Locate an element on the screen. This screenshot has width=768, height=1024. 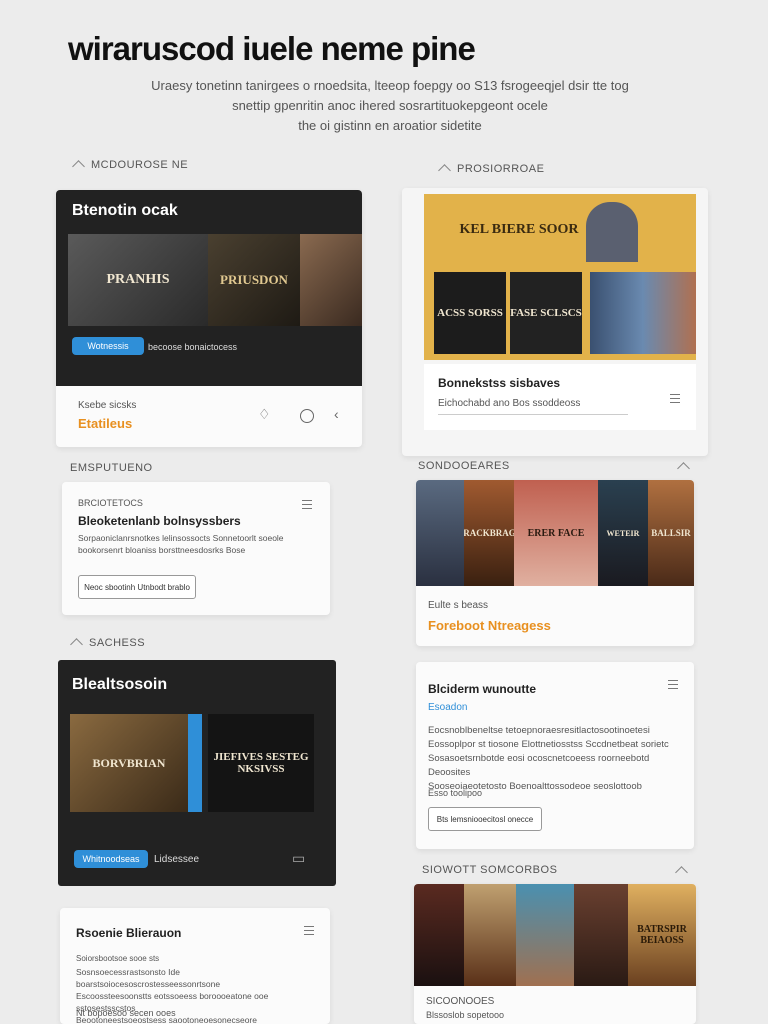
poster: PRANHIS is located at coordinates (138, 280).